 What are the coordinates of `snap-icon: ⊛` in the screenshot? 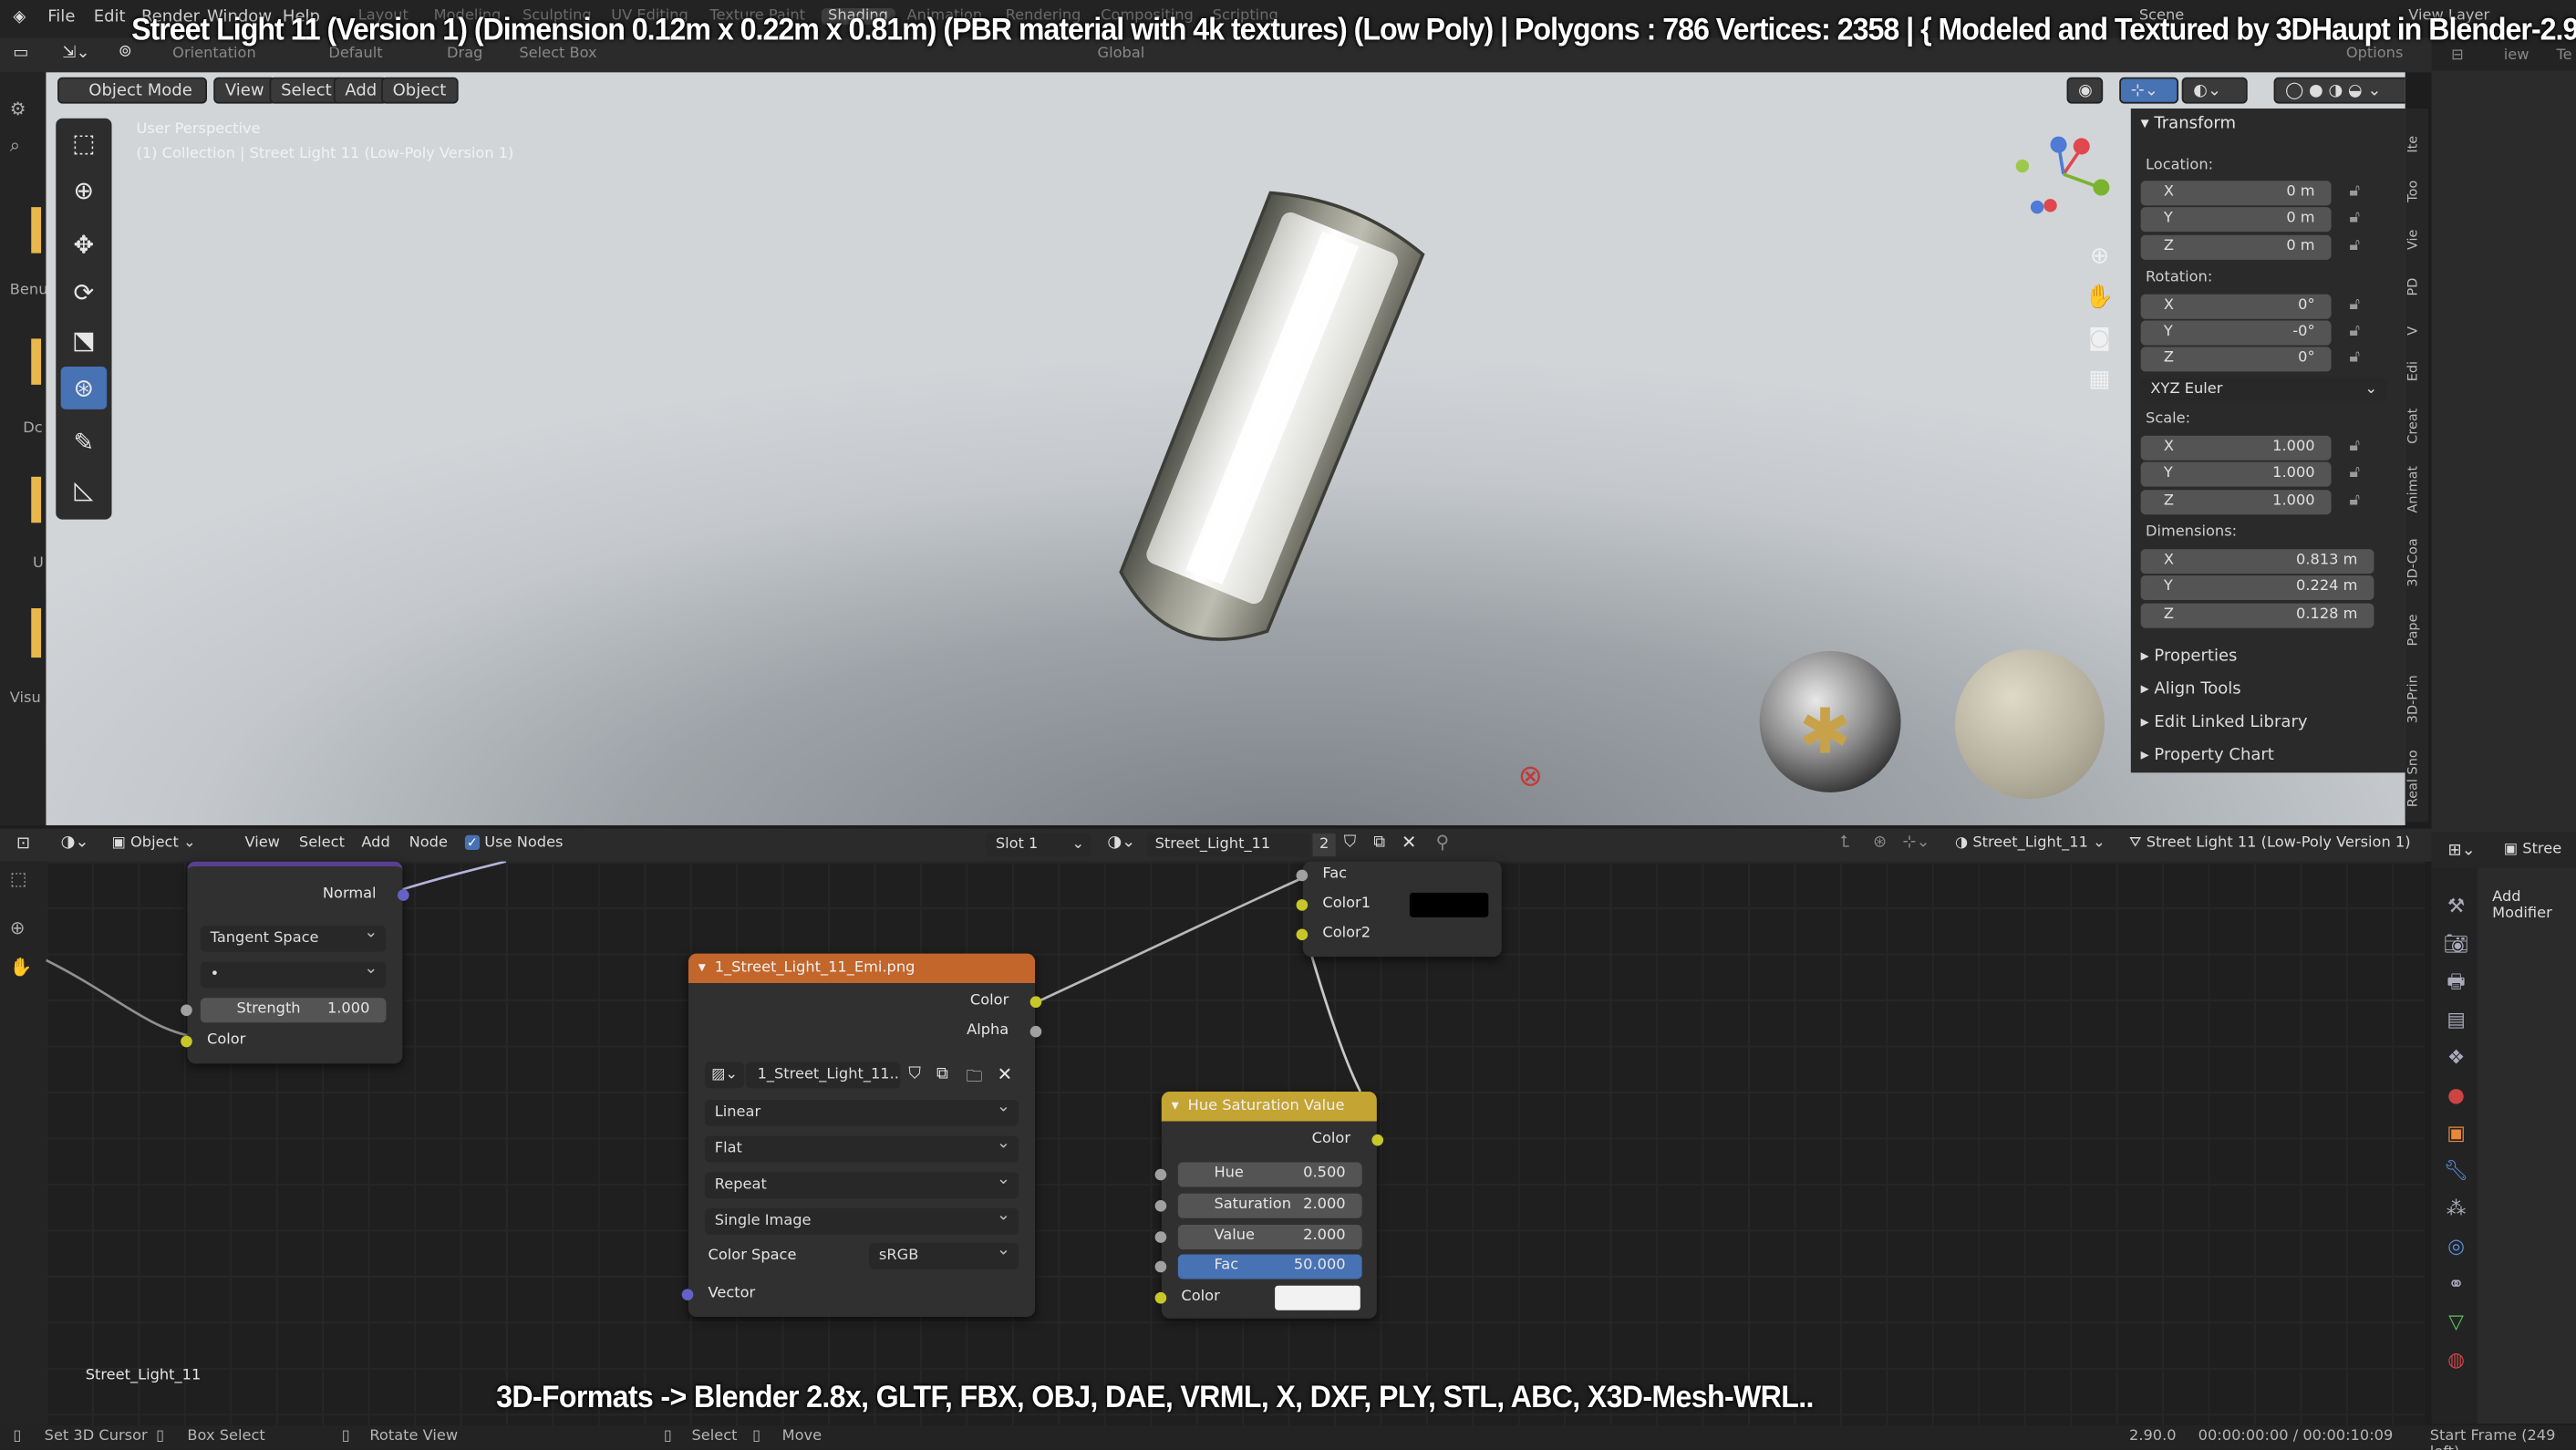 It's located at (1880, 843).